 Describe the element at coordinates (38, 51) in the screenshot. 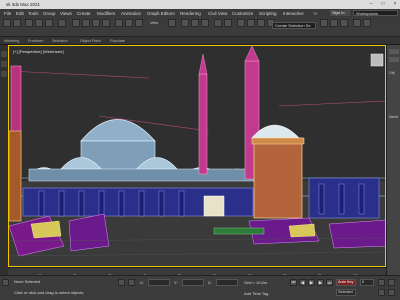

I see `viewport-label: [+] [Perspective] [Wireframe]` at that location.